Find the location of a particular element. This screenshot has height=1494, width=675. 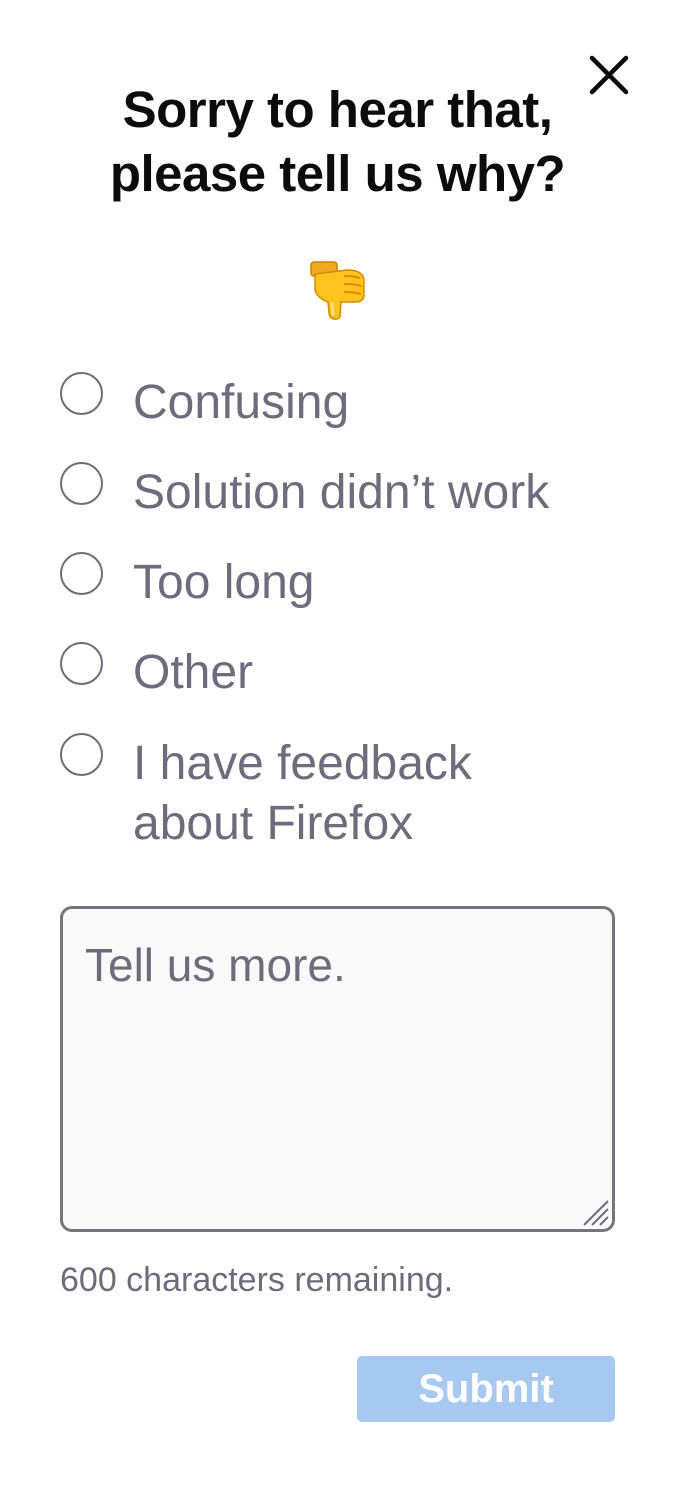

option-firefox-feedback: I have feedback about Firefox is located at coordinates (345, 793).